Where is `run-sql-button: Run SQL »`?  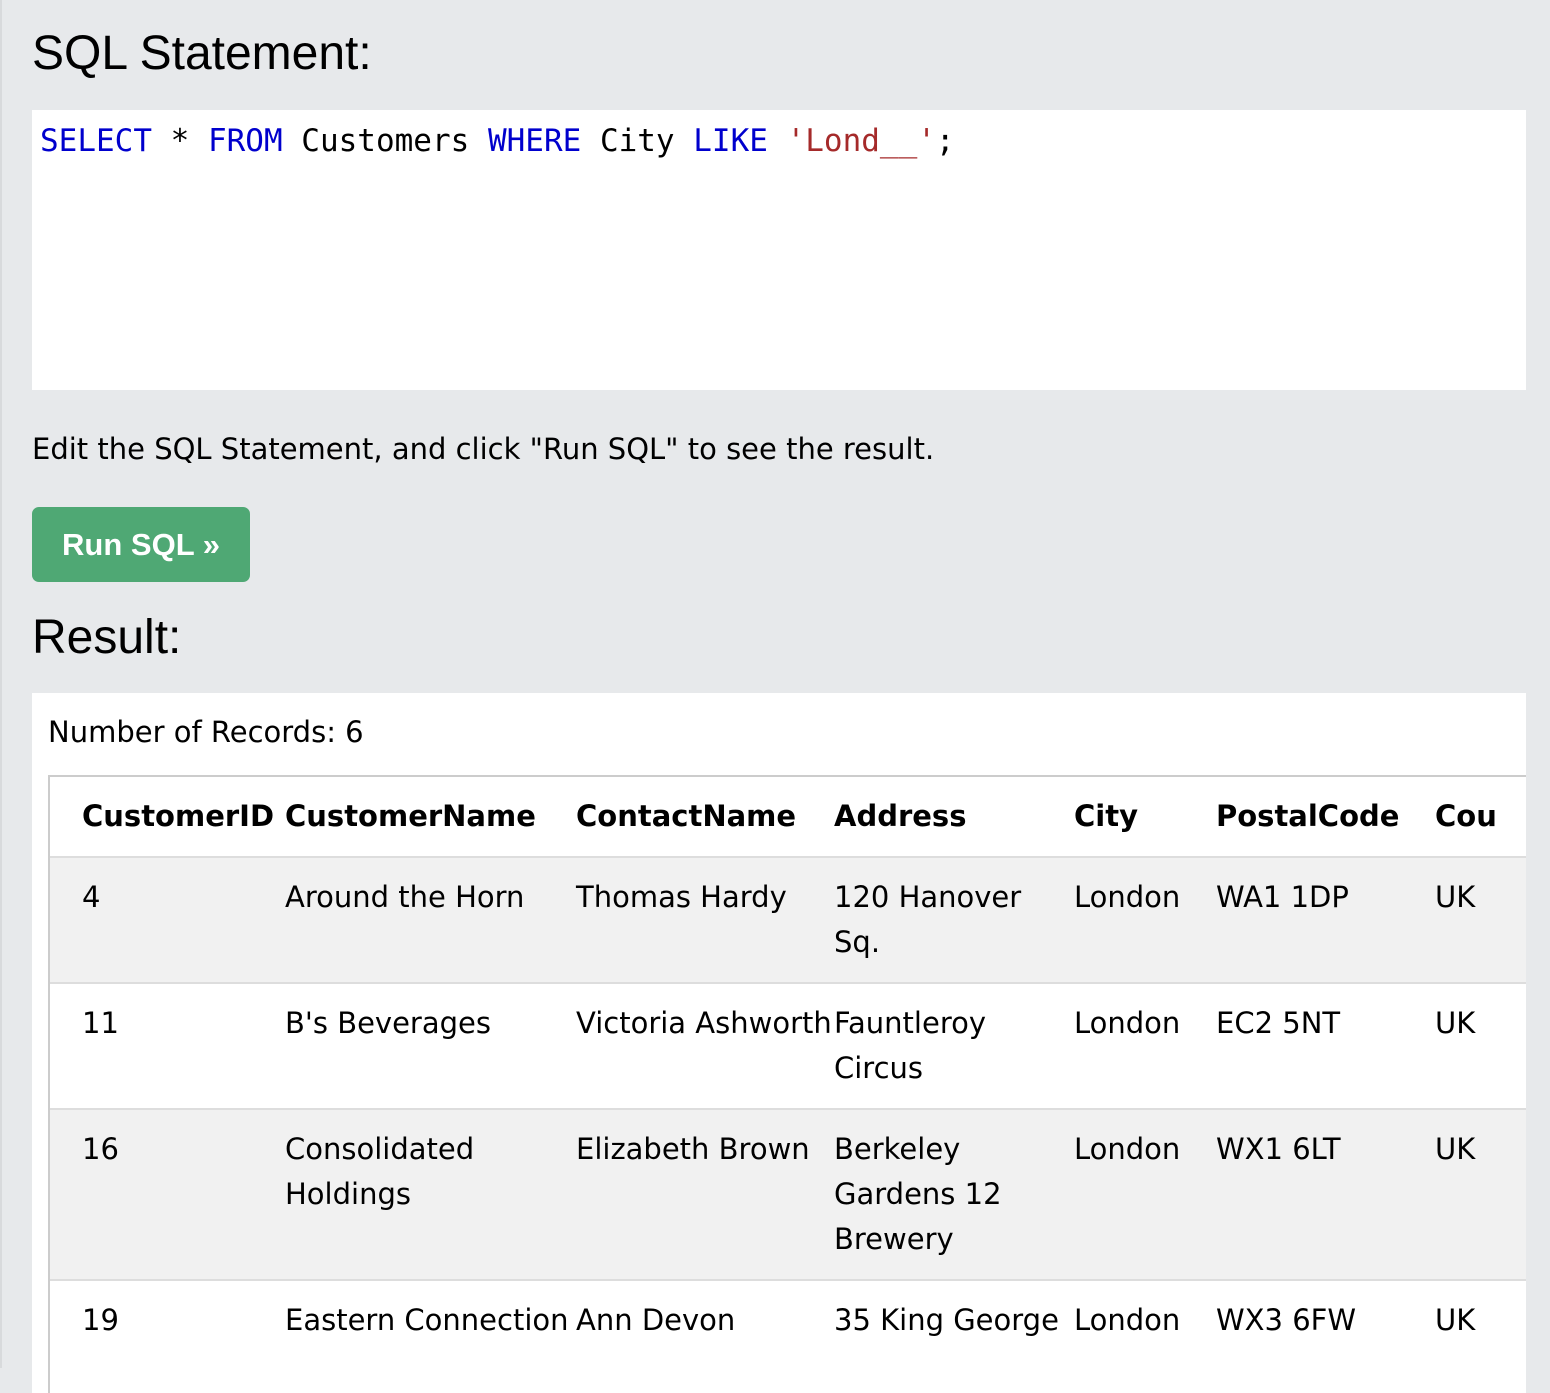 run-sql-button: Run SQL » is located at coordinates (141, 544).